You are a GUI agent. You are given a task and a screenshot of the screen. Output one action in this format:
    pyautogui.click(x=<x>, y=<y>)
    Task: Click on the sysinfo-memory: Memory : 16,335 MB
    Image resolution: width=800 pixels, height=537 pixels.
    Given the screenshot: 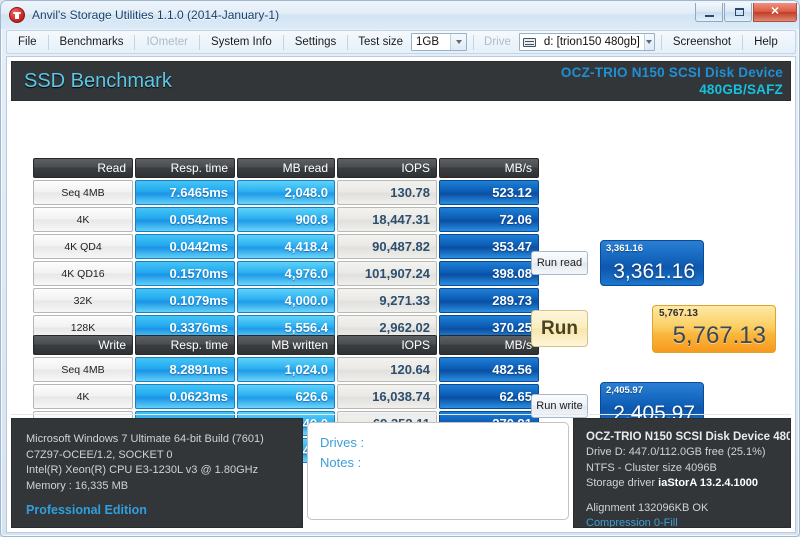 What is the action you would take?
    pyautogui.click(x=77, y=485)
    